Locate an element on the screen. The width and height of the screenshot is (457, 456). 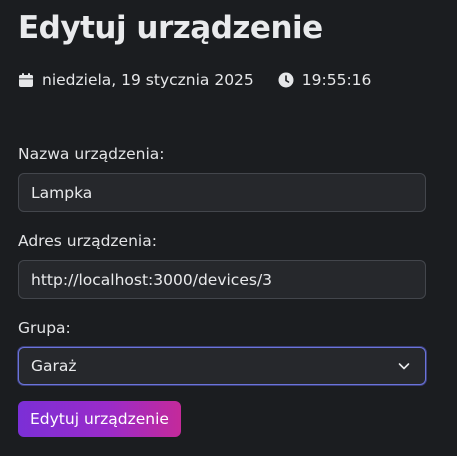
current-time: 19:55:16 is located at coordinates (336, 80).